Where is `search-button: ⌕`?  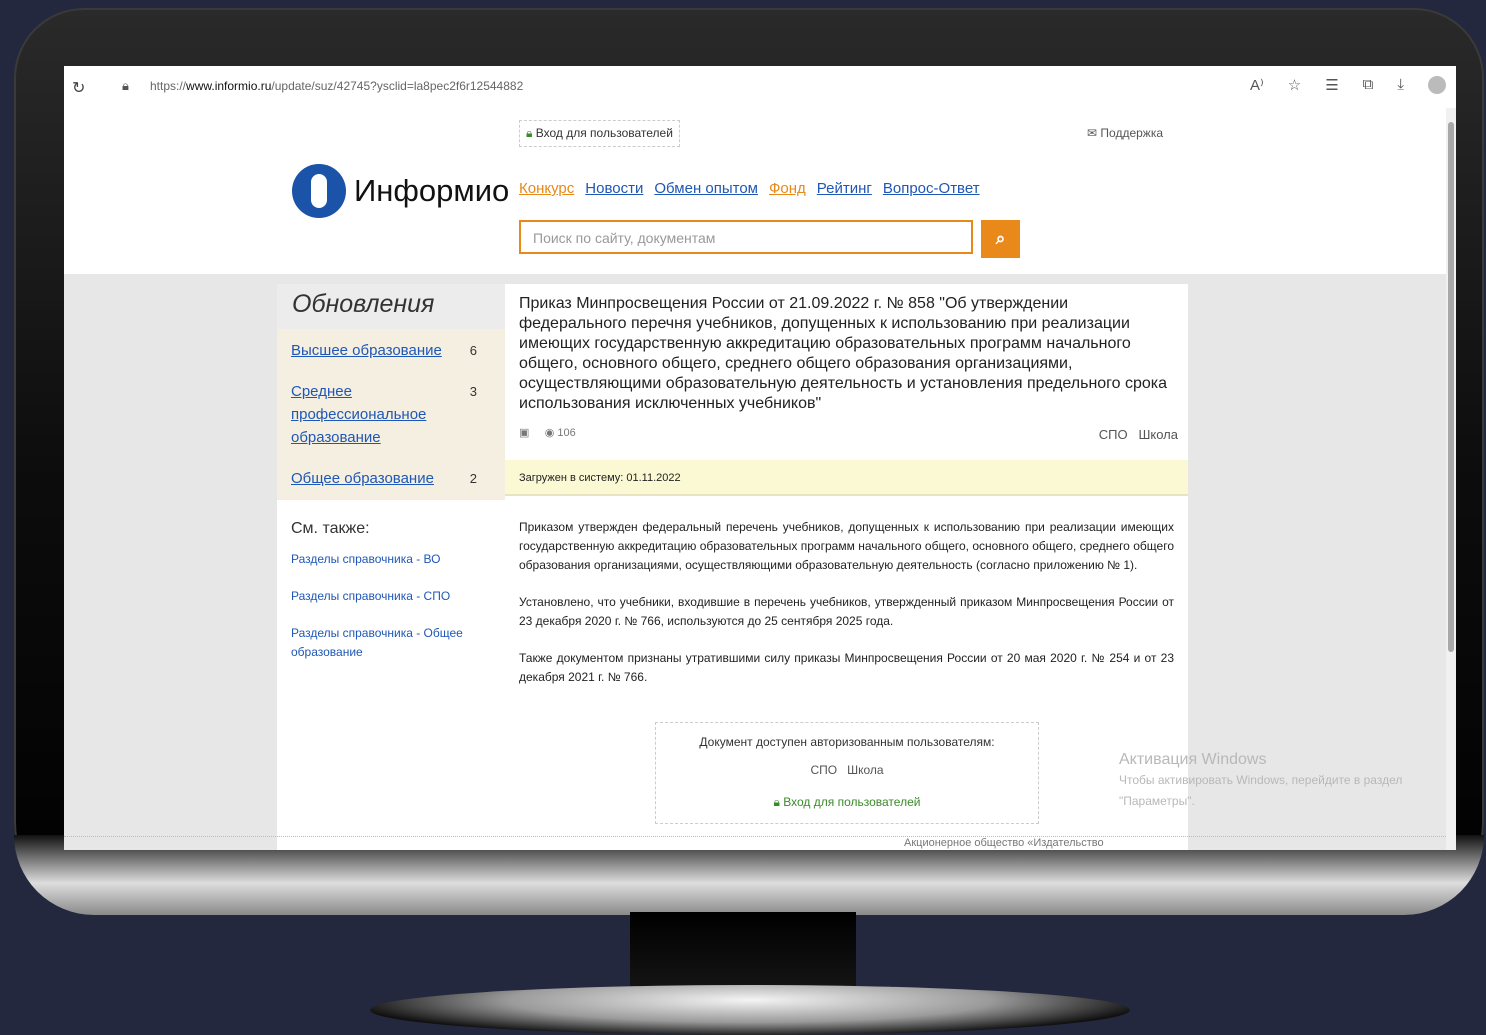 search-button: ⌕ is located at coordinates (1000, 239).